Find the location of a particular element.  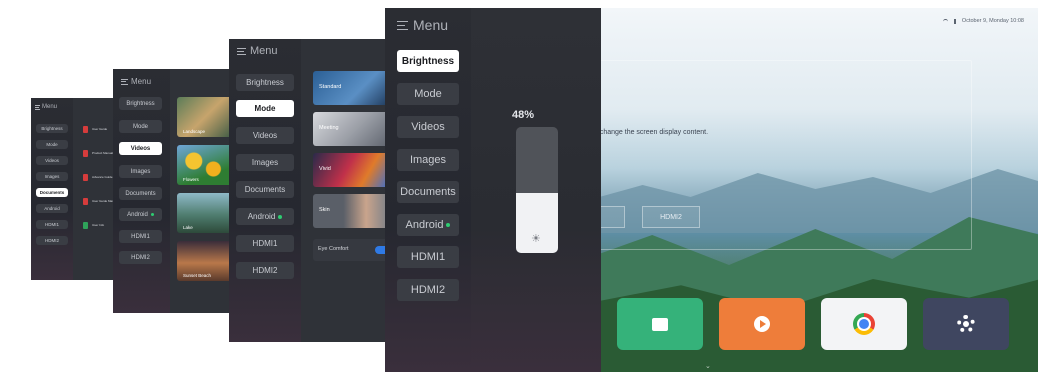

doc-name: Advance Guide is located at coordinates (102, 176).